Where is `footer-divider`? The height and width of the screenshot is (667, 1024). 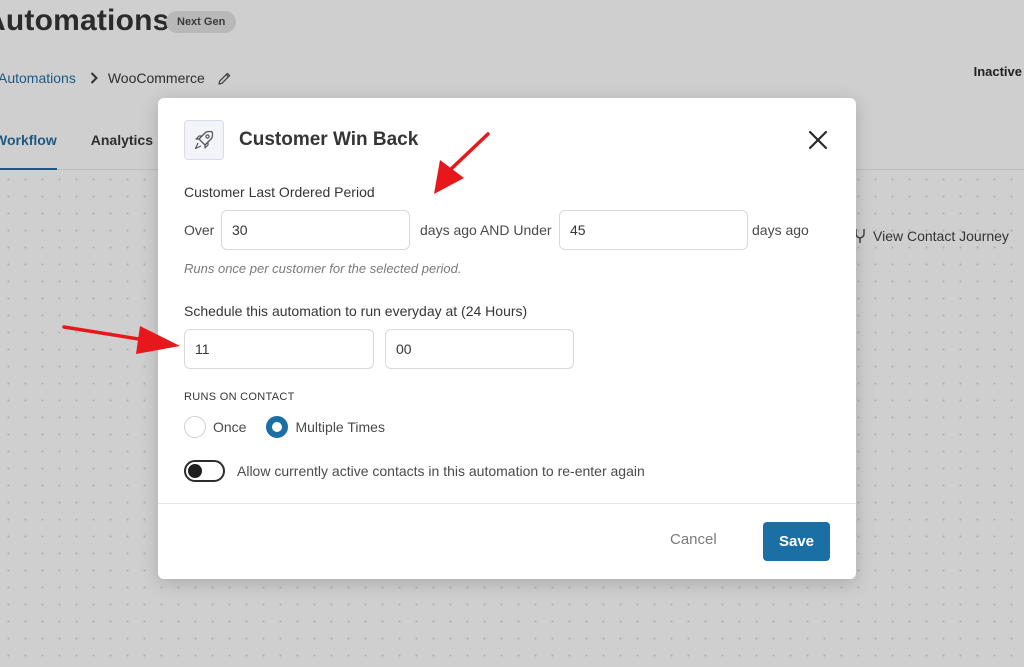
footer-divider is located at coordinates (507, 503).